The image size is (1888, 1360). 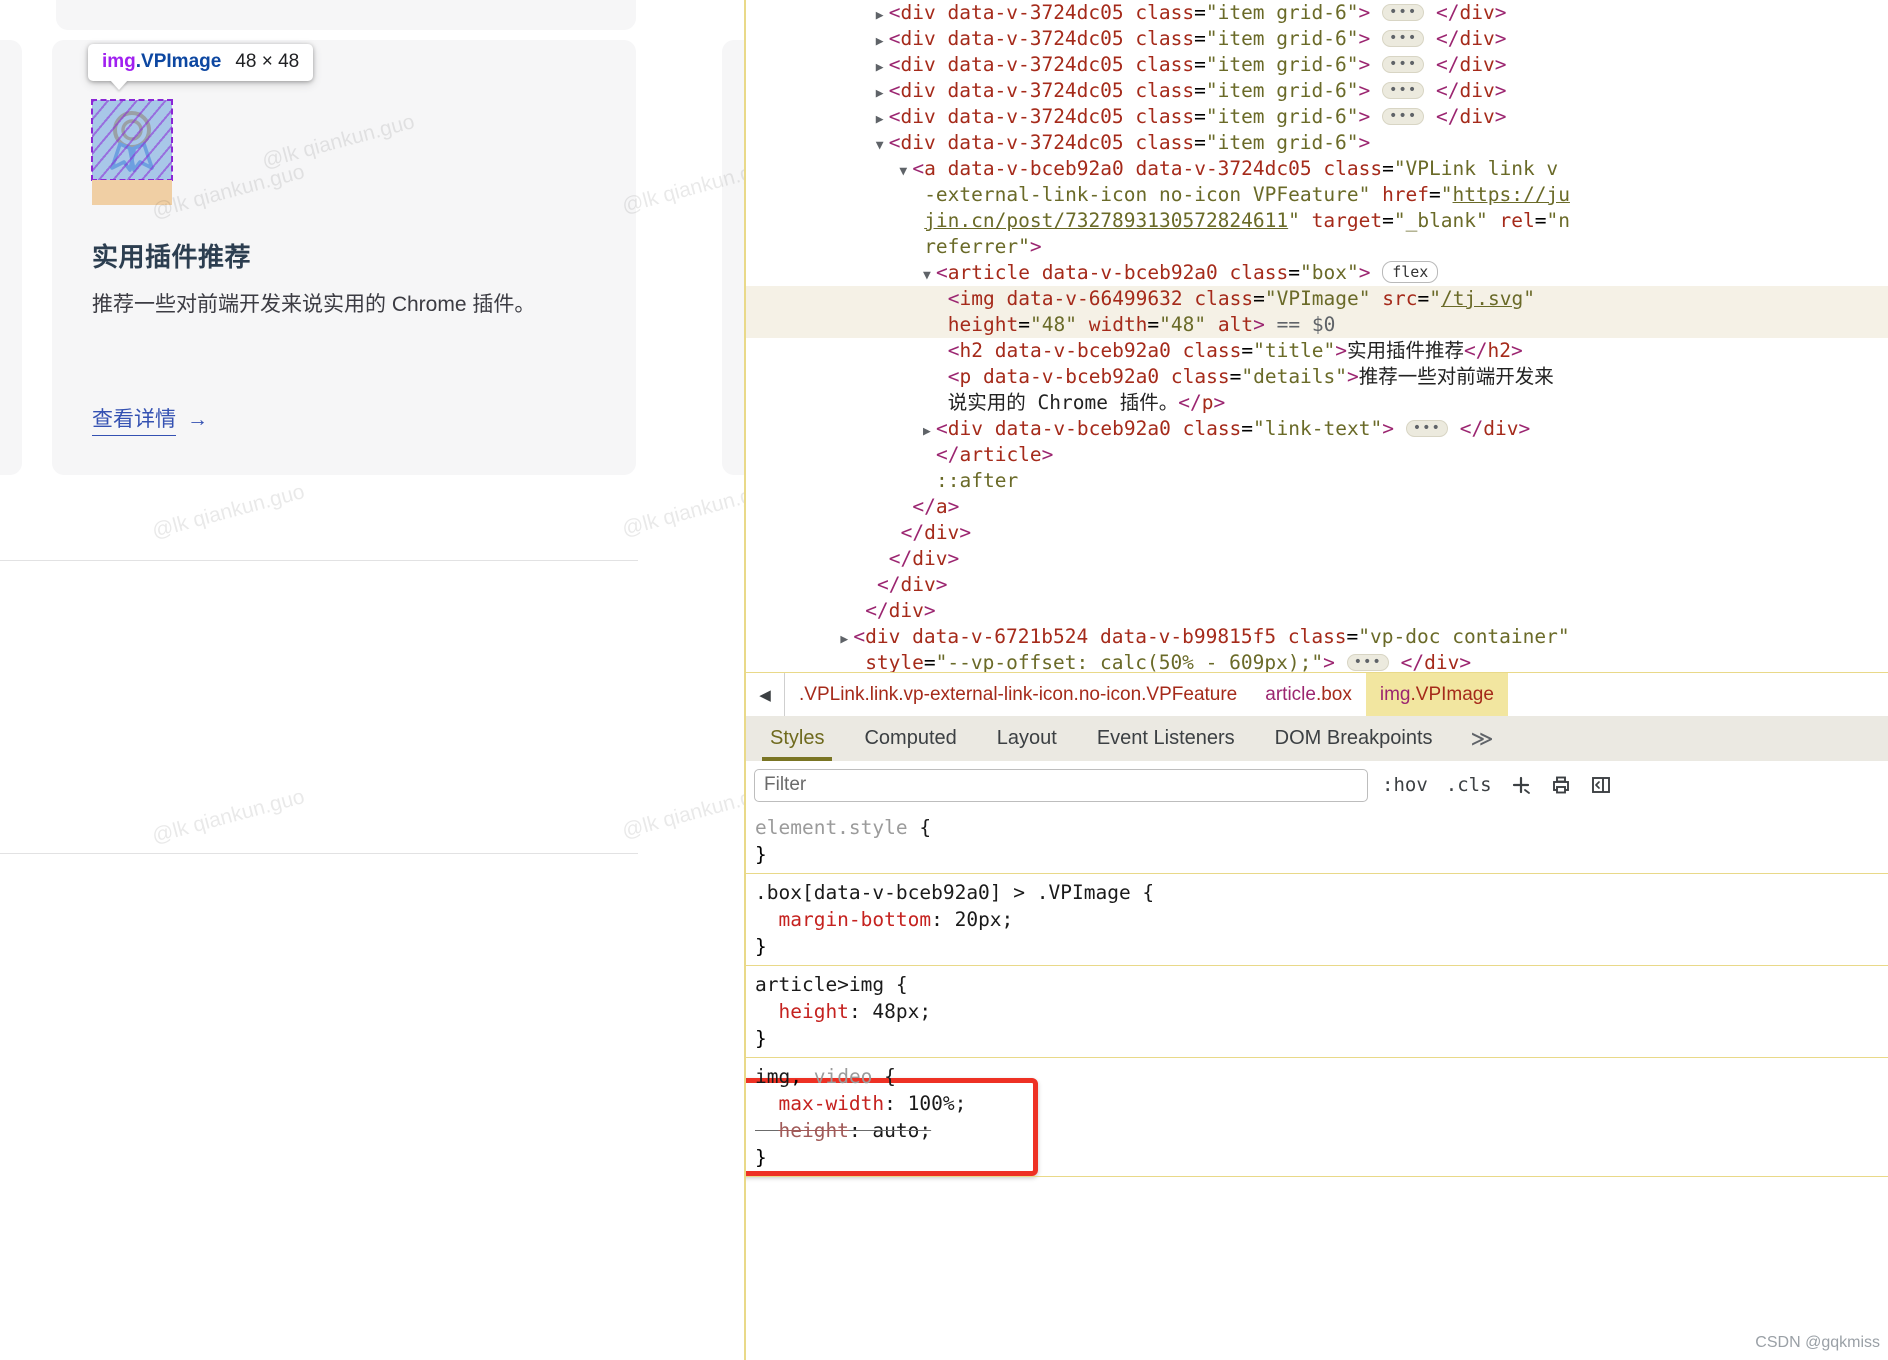 I want to click on dom-tree-row: 说实用的 Chrome 插件。</p>, so click(x=1317, y=403).